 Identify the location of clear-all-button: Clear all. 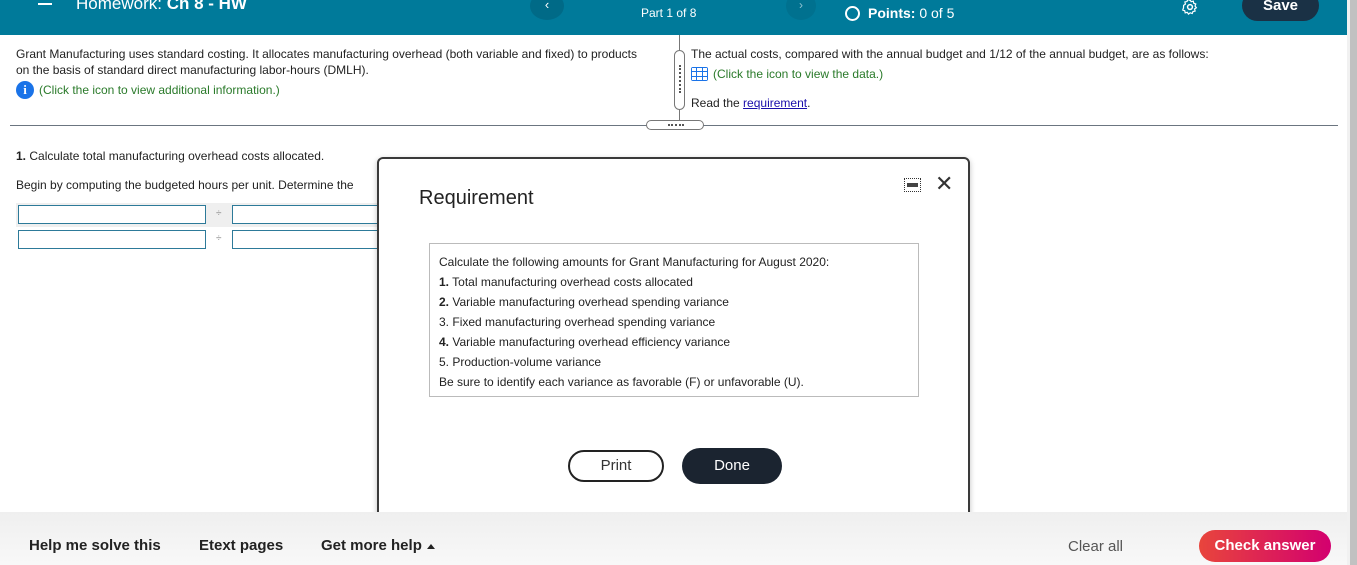
(1095, 546).